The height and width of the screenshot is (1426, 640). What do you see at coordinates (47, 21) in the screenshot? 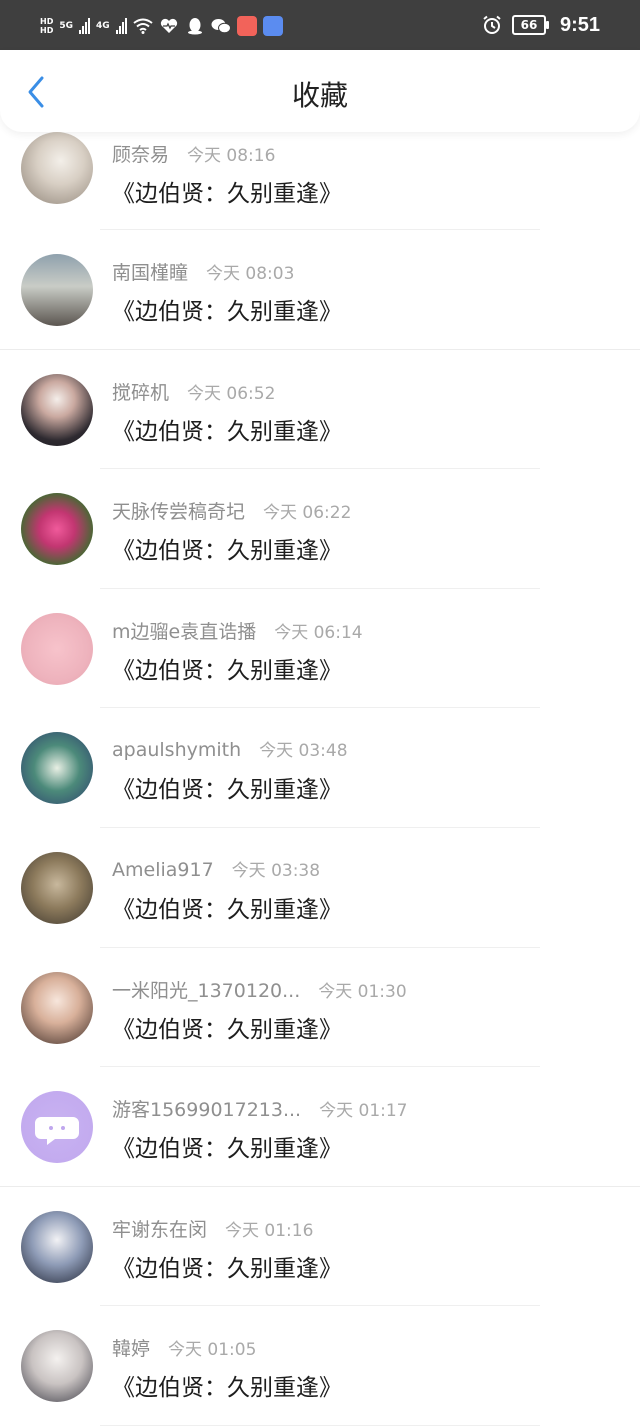
I see `hd-top-label: HD` at bounding box center [47, 21].